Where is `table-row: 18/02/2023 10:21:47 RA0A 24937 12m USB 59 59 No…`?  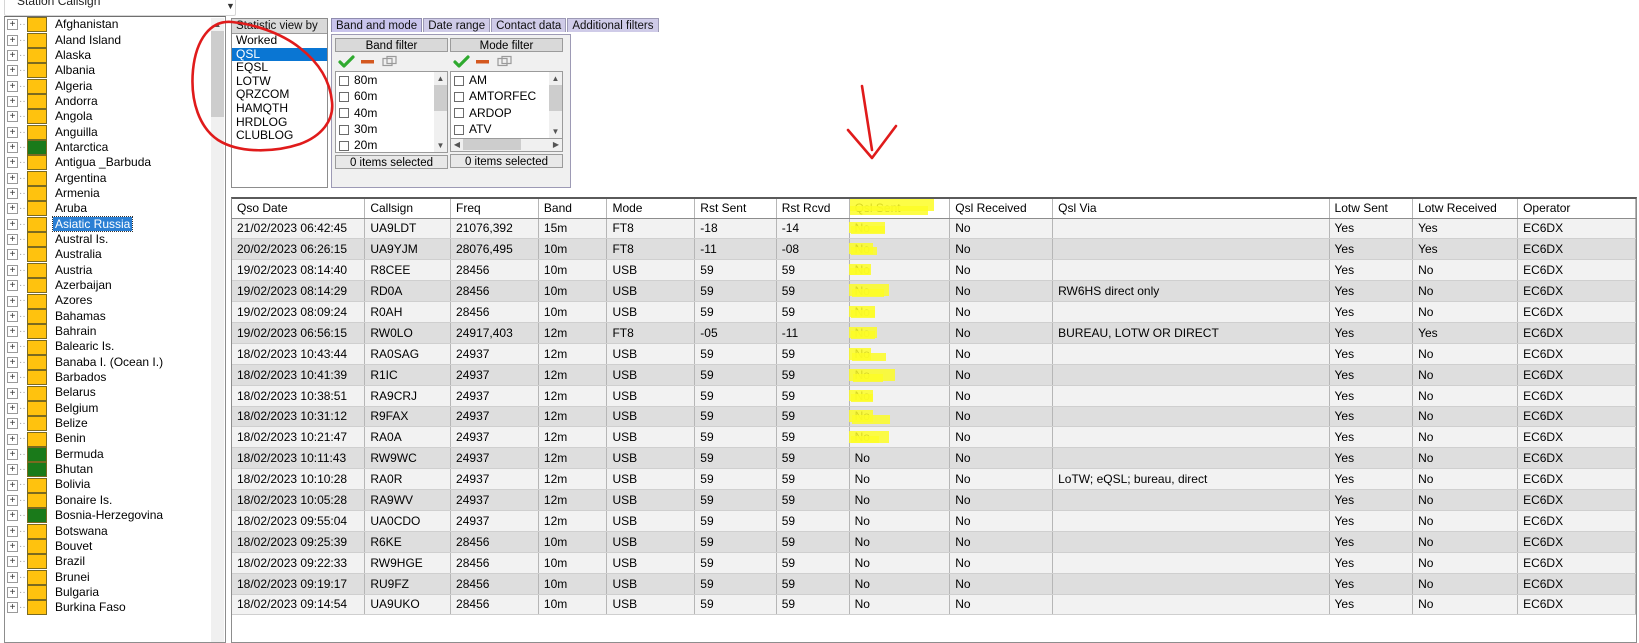 table-row: 18/02/2023 10:21:47 RA0A 24937 12m USB 59 59 No… is located at coordinates (934, 437).